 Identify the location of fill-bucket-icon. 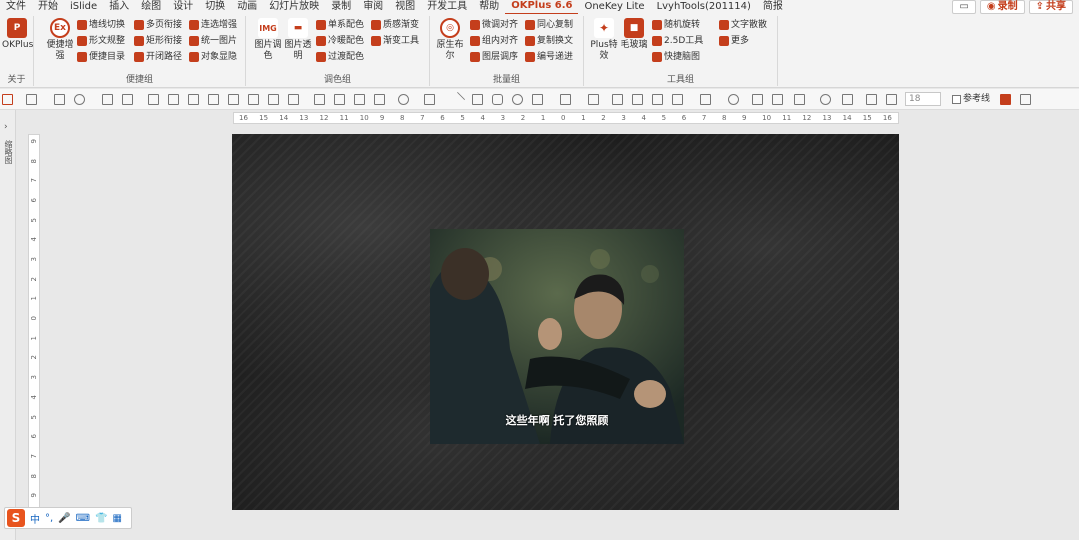
(799, 99).